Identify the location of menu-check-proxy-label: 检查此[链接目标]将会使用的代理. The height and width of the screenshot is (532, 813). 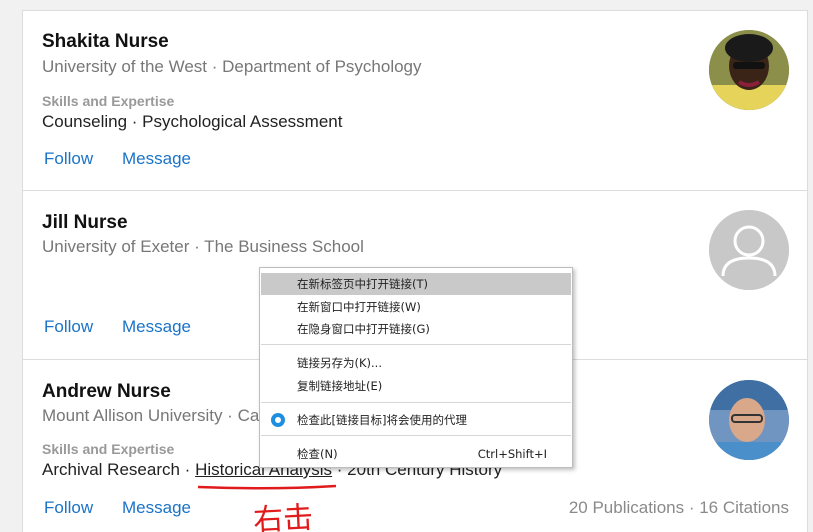
(382, 420).